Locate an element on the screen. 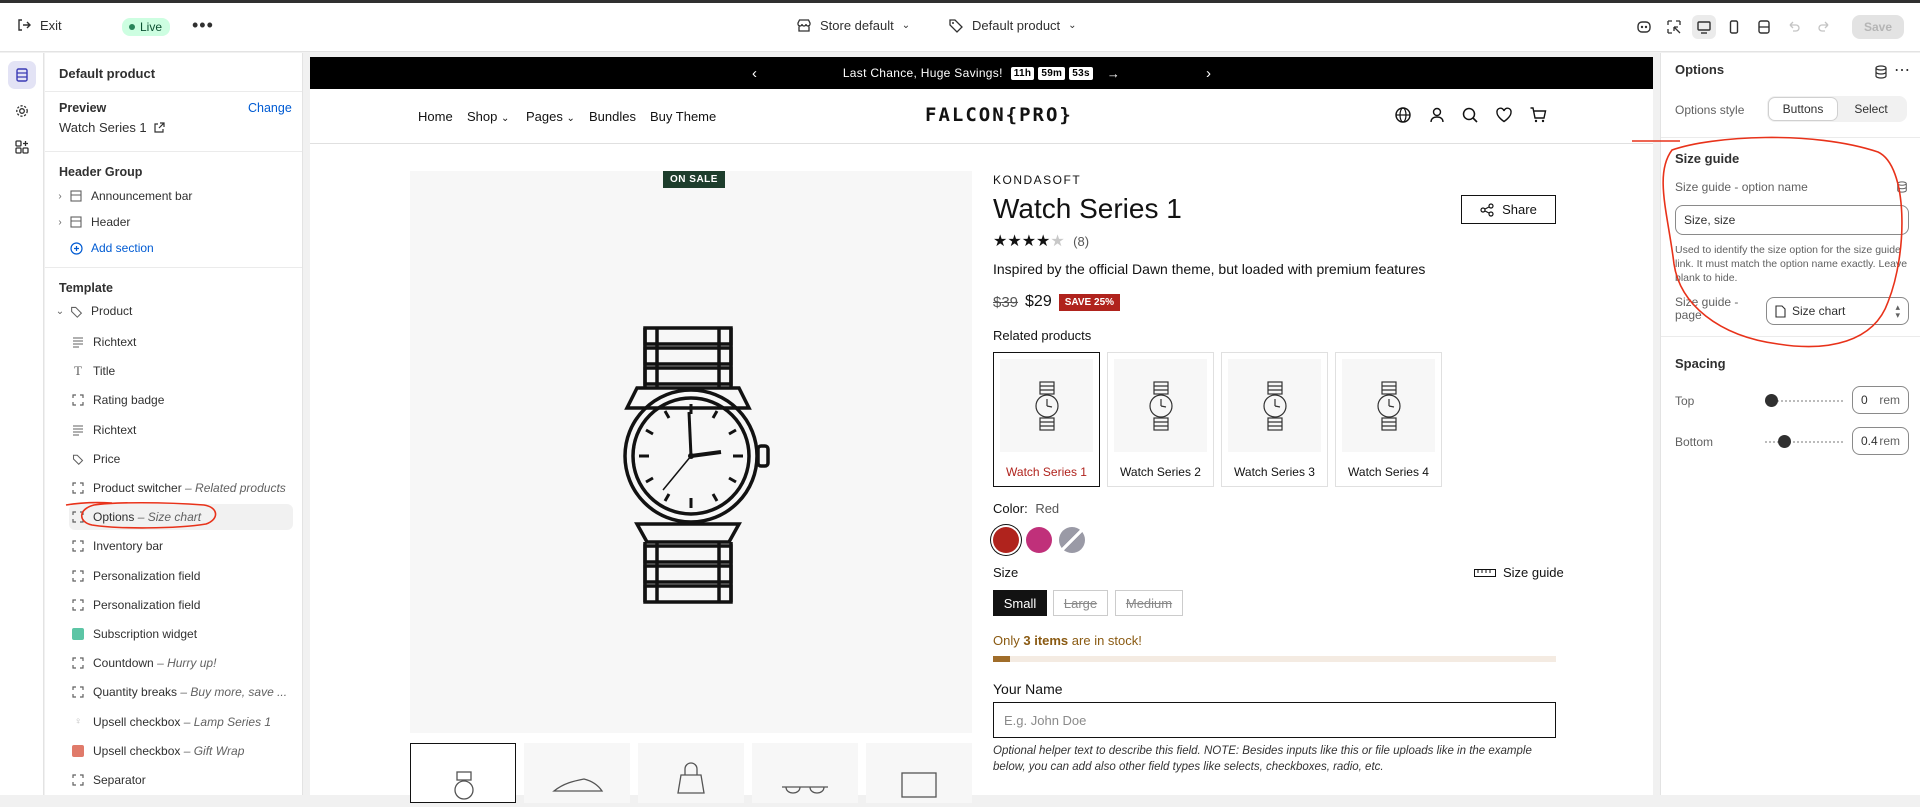 This screenshot has width=1920, height=807. fullscreen-button is located at coordinates (1764, 27).